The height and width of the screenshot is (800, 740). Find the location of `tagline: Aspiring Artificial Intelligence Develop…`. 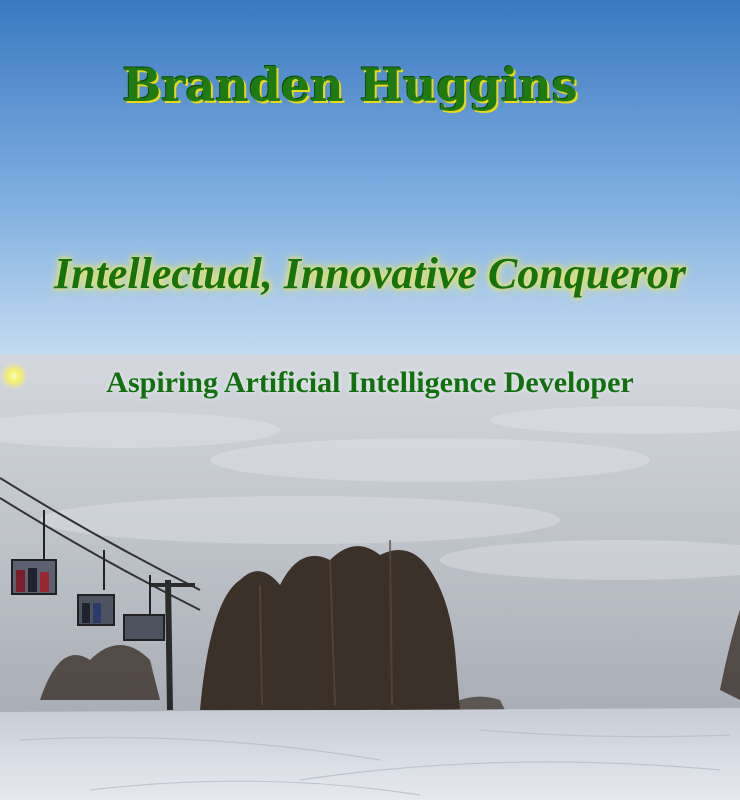

tagline: Aspiring Artificial Intelligence Develop… is located at coordinates (370, 382).